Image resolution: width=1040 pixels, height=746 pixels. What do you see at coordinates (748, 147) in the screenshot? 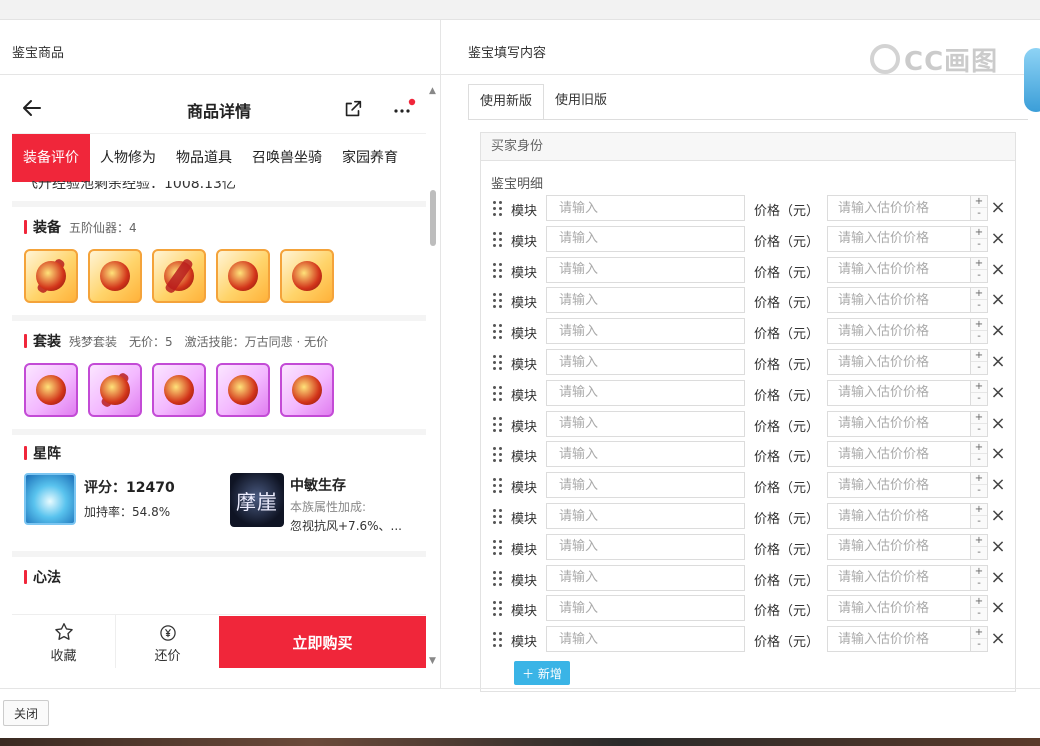
I see `buyer-identity-header: 买家身份` at bounding box center [748, 147].